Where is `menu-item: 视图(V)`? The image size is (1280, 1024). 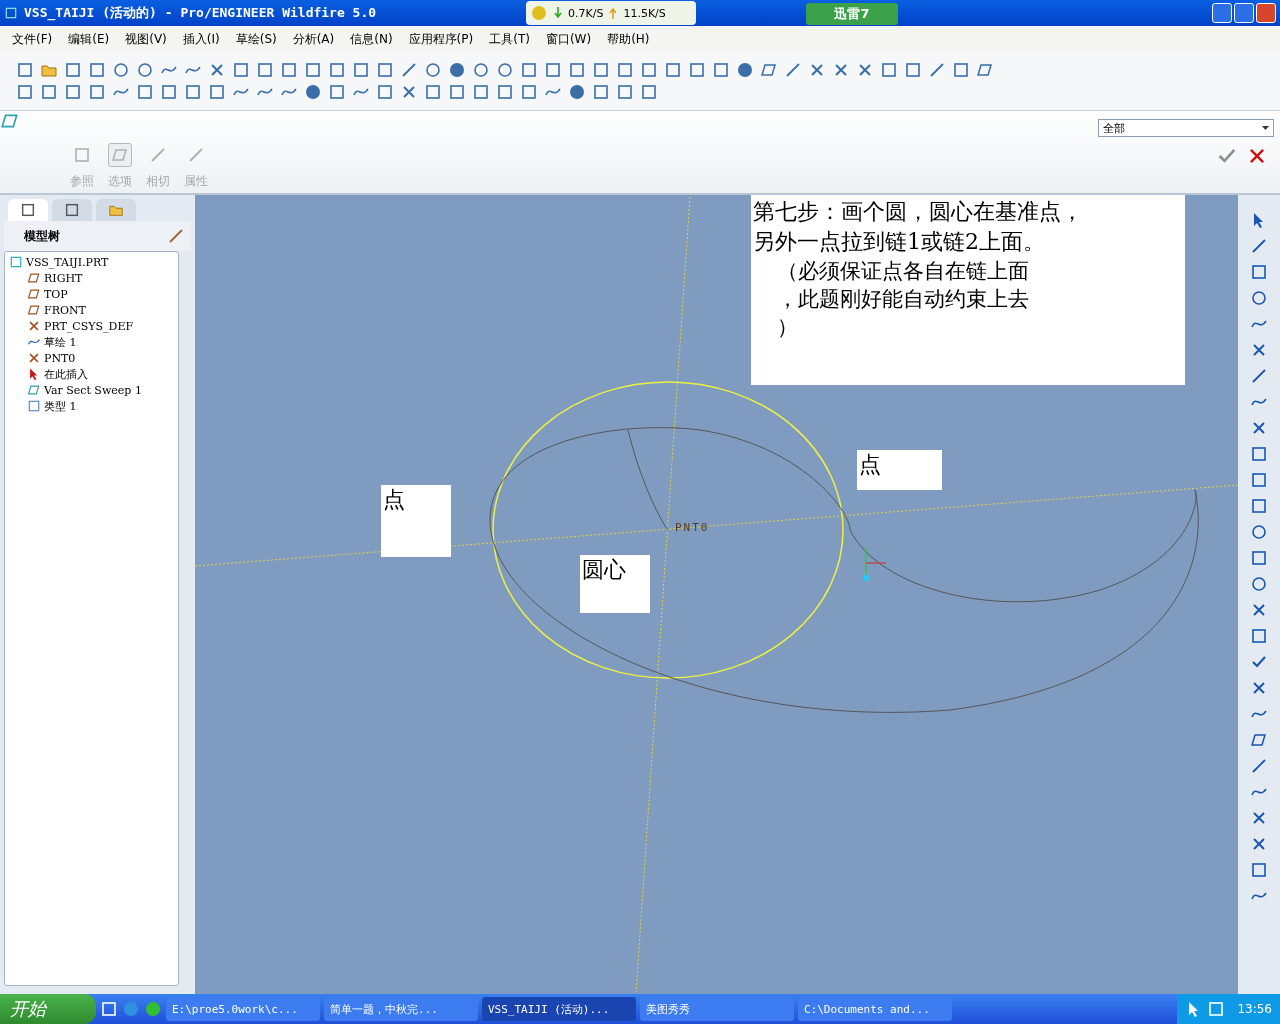 menu-item: 视图(V) is located at coordinates (146, 39).